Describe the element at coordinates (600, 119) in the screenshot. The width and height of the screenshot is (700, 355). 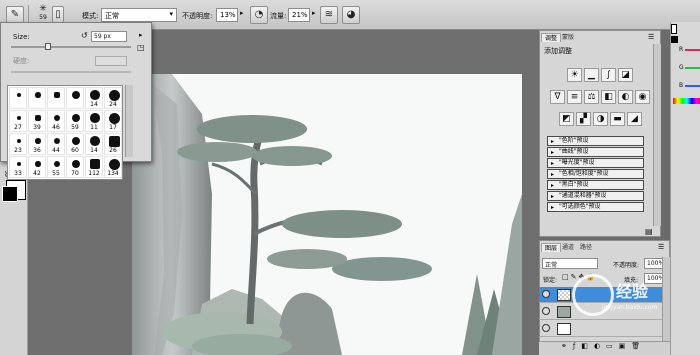
I see `threshold-icon: ◑` at that location.